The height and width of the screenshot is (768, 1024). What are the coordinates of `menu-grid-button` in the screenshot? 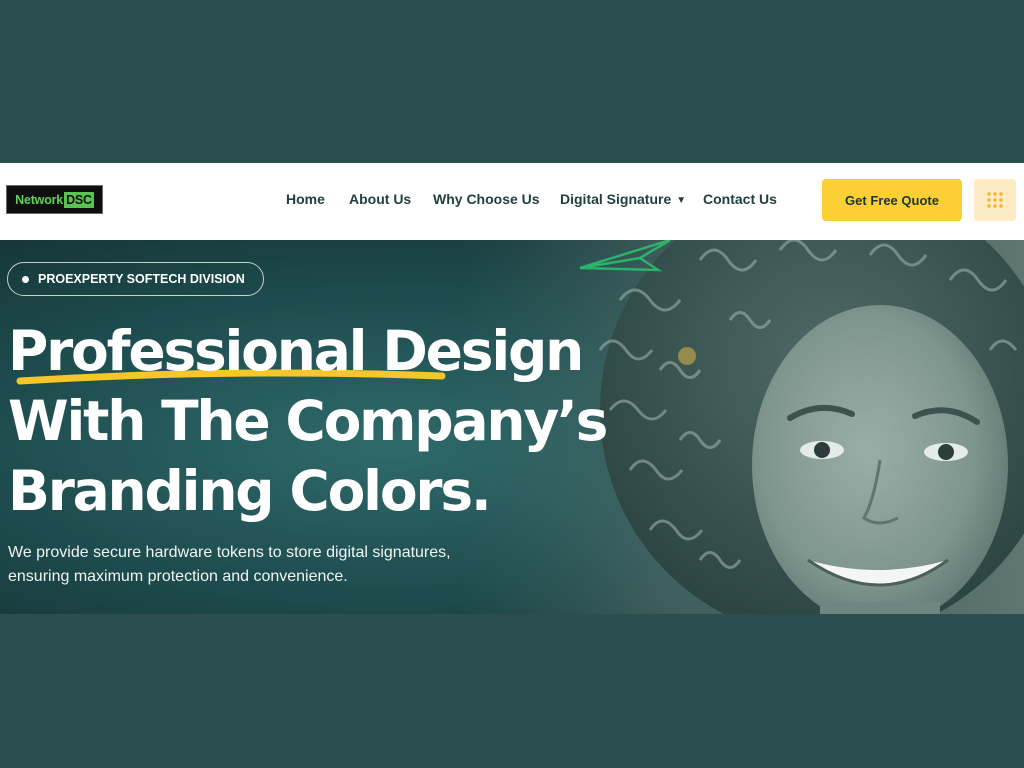 It's located at (995, 200).